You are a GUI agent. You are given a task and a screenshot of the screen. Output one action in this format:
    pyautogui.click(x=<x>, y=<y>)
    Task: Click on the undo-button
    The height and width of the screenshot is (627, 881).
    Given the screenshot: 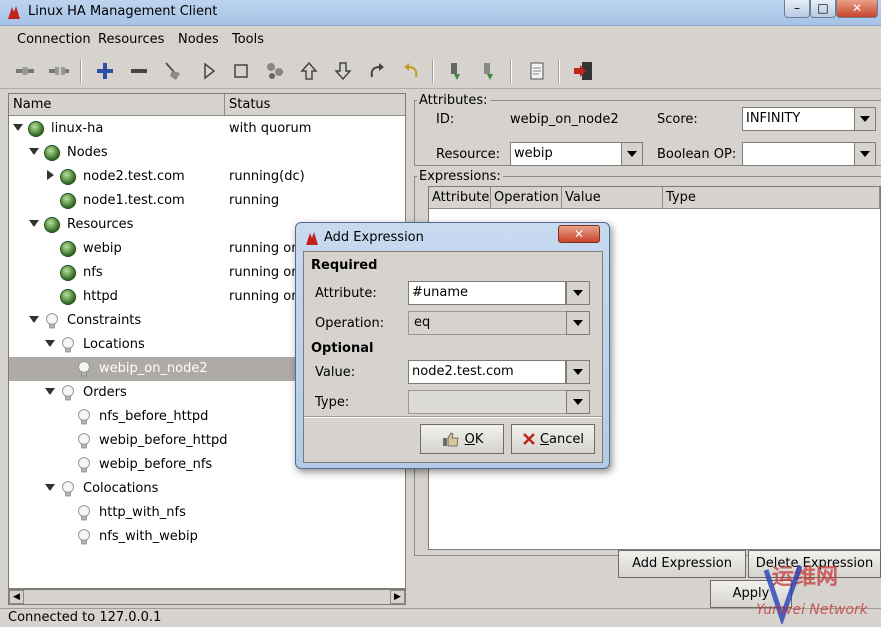 What is the action you would take?
    pyautogui.click(x=411, y=71)
    